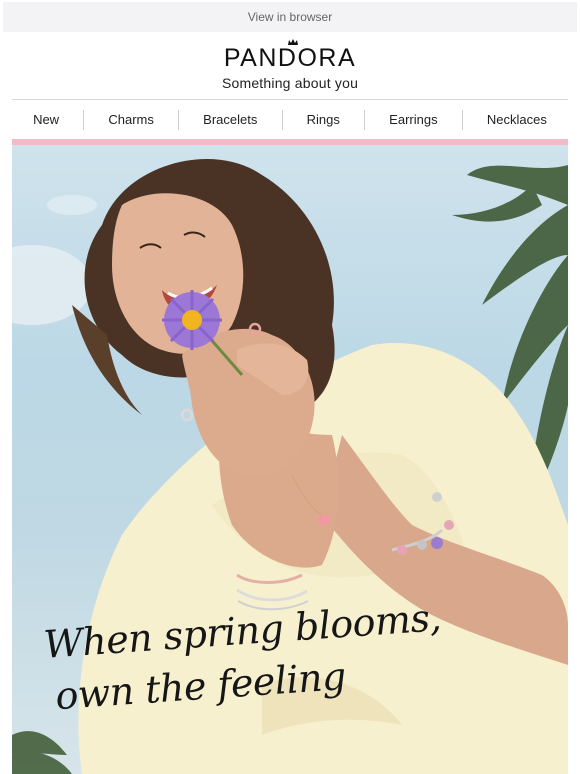 This screenshot has height=774, width=580. Describe the element at coordinates (46, 119) in the screenshot. I see `nav-item-new: New` at that location.